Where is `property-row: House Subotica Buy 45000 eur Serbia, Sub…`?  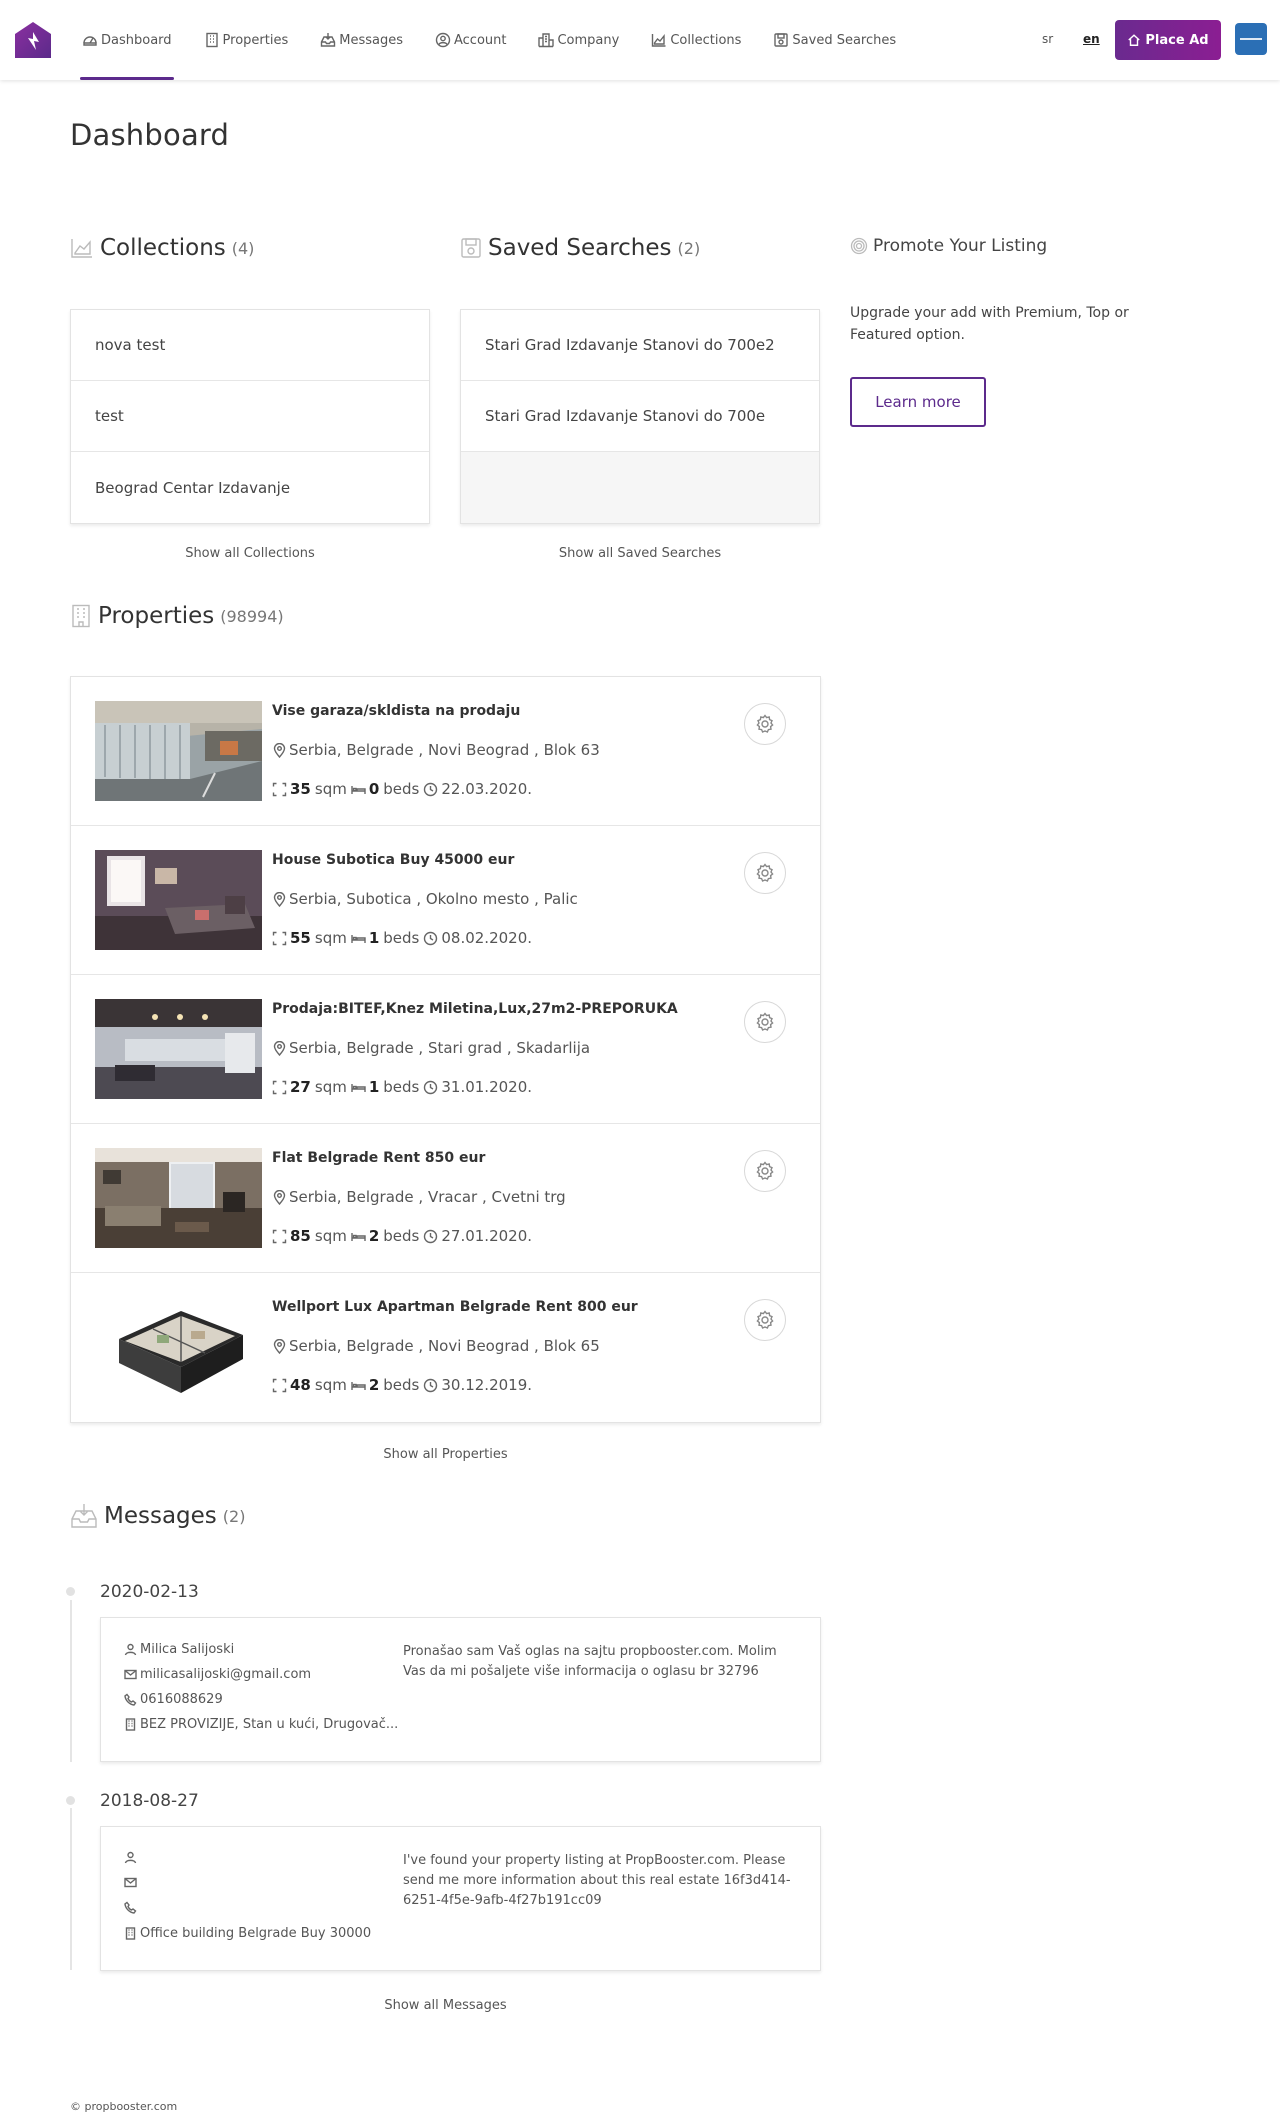
property-row: House Subotica Buy 45000 eur Serbia, Sub… is located at coordinates (445, 900).